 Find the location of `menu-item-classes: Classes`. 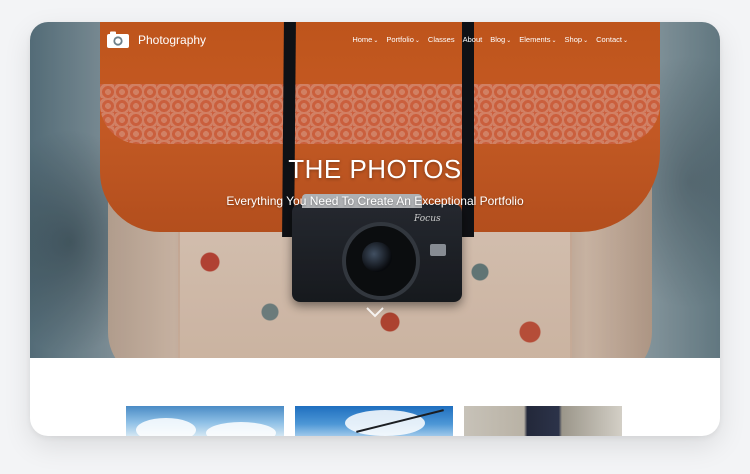

menu-item-classes: Classes is located at coordinates (441, 39).